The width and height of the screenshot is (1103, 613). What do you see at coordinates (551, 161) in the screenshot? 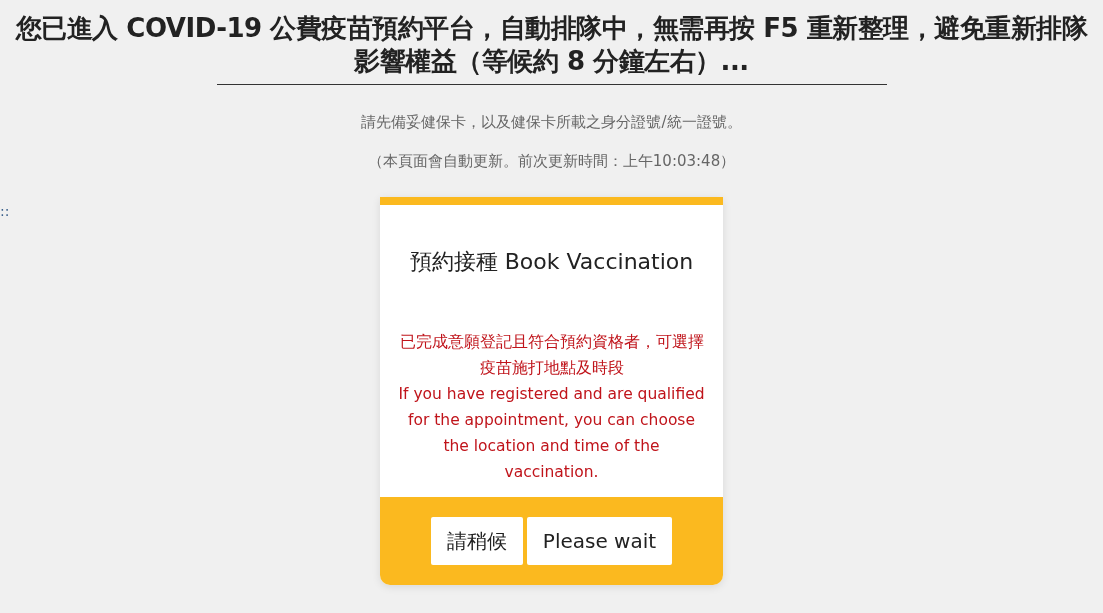
I see `update-note: （本頁面會自動更新。前次更新時間：上午10:03:48）` at bounding box center [551, 161].